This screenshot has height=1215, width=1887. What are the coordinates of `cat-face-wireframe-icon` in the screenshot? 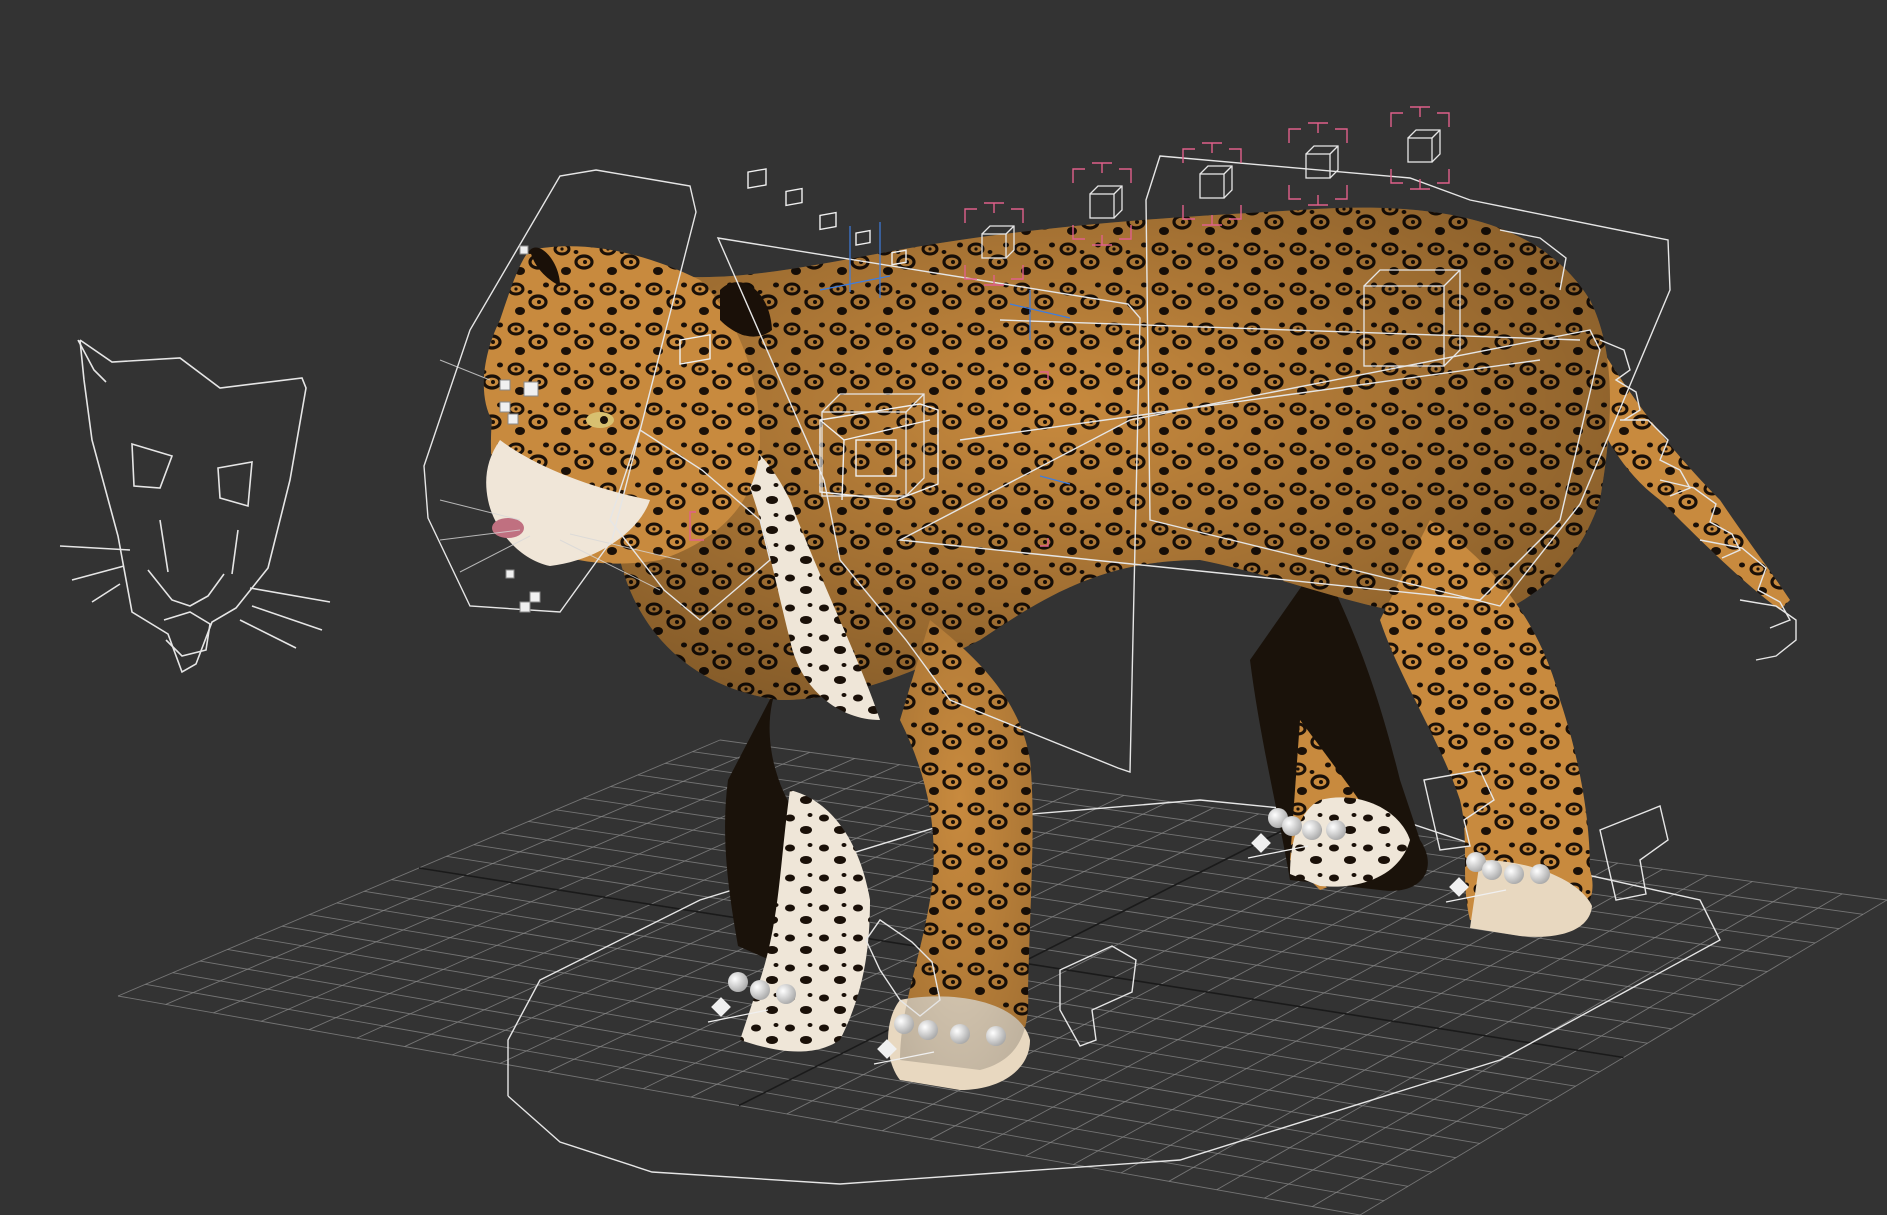 It's located at (195, 506).